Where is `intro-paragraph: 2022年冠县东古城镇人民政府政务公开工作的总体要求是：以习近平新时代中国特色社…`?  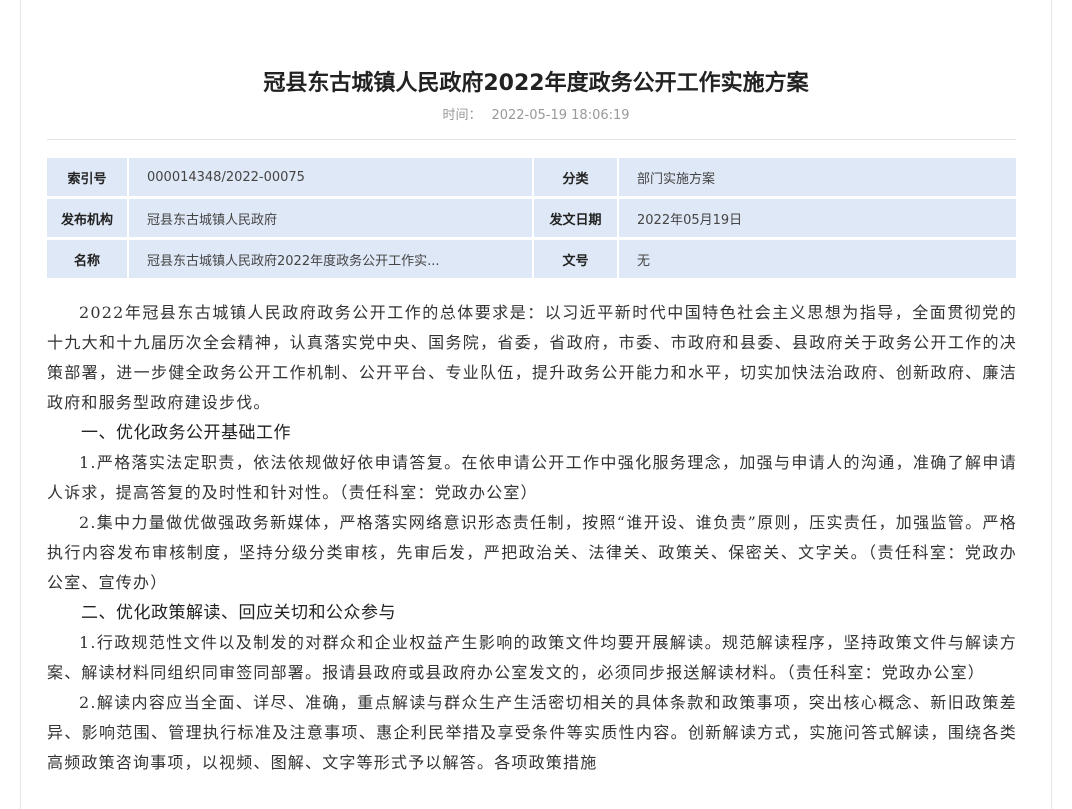 intro-paragraph: 2022年冠县东古城镇人民政府政务公开工作的总体要求是：以习近平新时代中国特色社… is located at coordinates (532, 357).